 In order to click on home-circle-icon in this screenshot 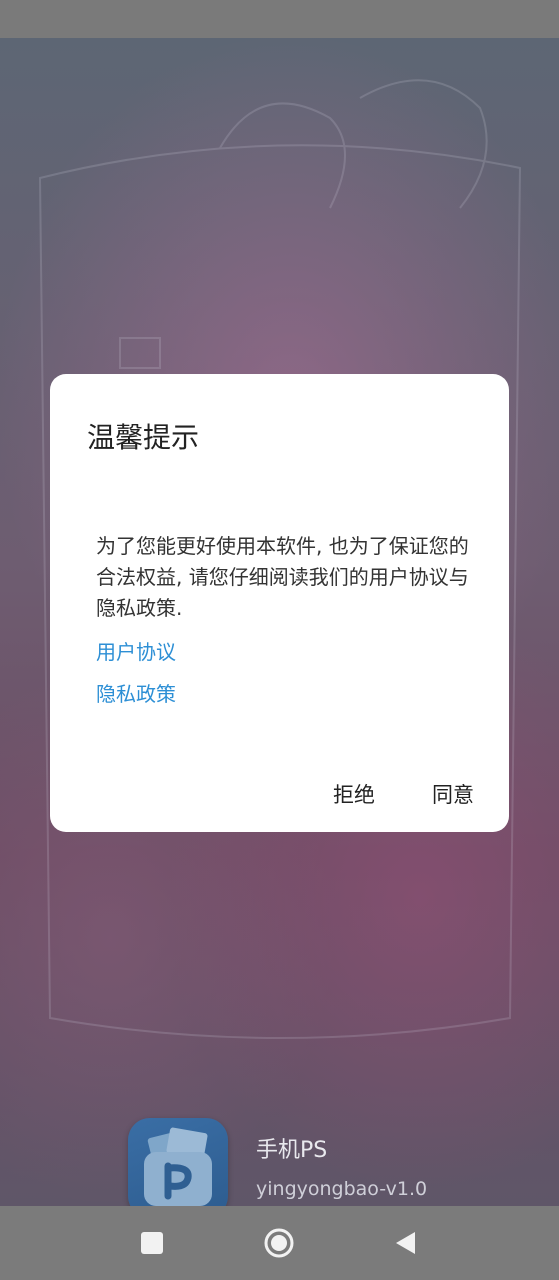, I will do `click(279, 1243)`.